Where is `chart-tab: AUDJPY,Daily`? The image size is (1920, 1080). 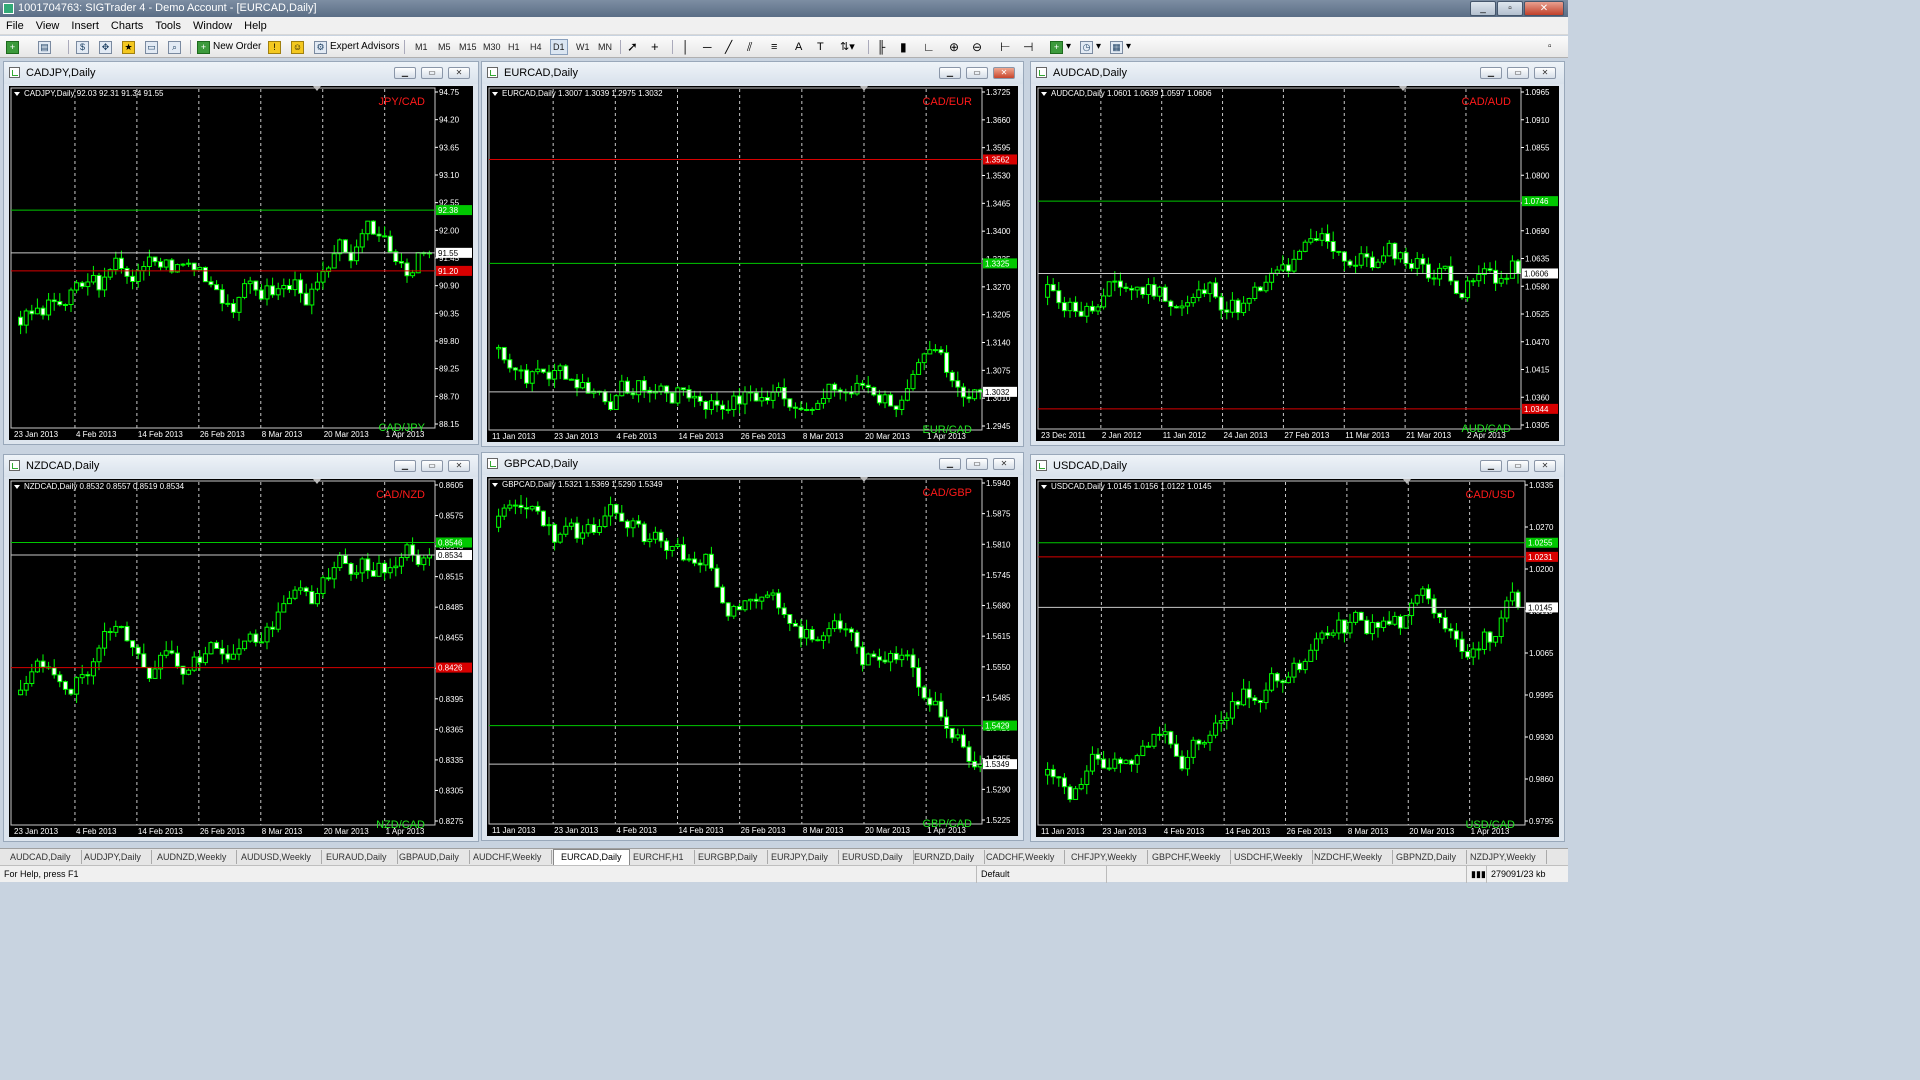
chart-tab: AUDJPY,Daily is located at coordinates (118, 857).